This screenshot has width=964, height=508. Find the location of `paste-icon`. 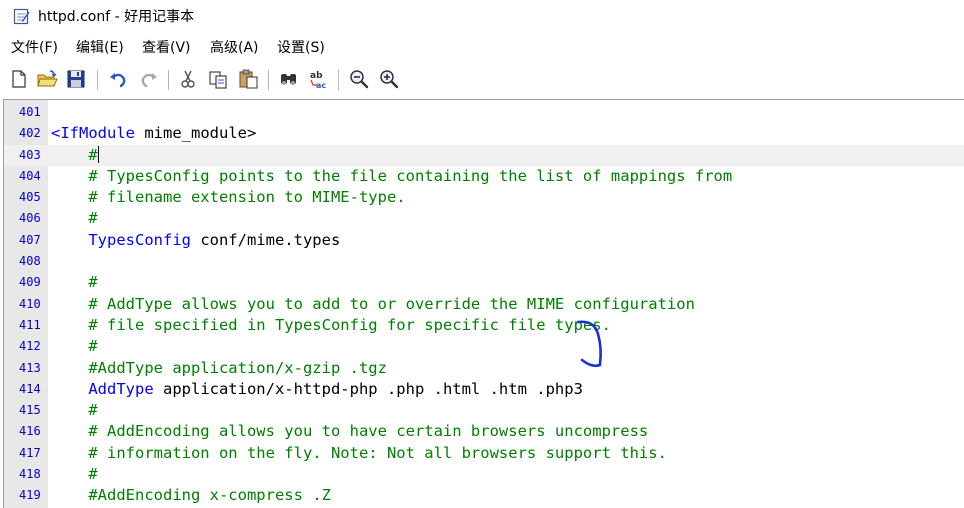

paste-icon is located at coordinates (248, 79).